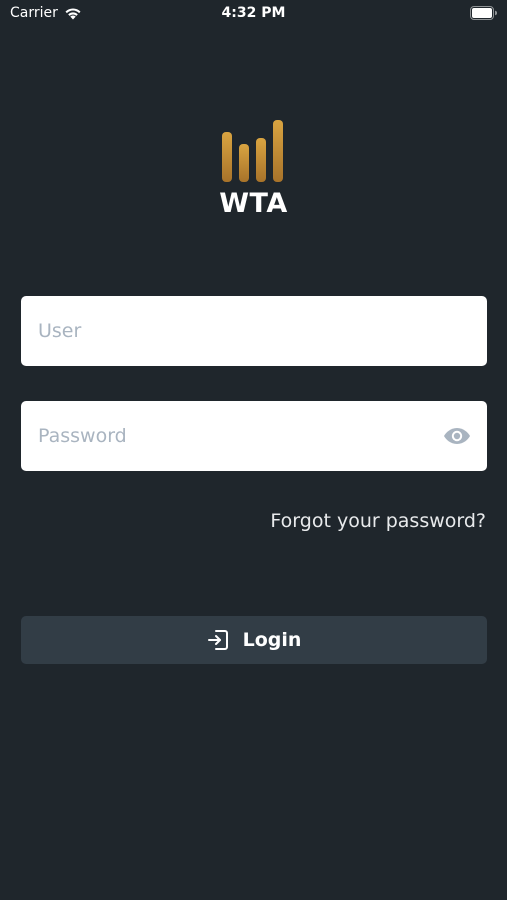 Image resolution: width=507 pixels, height=900 pixels. I want to click on user-field, so click(254, 331).